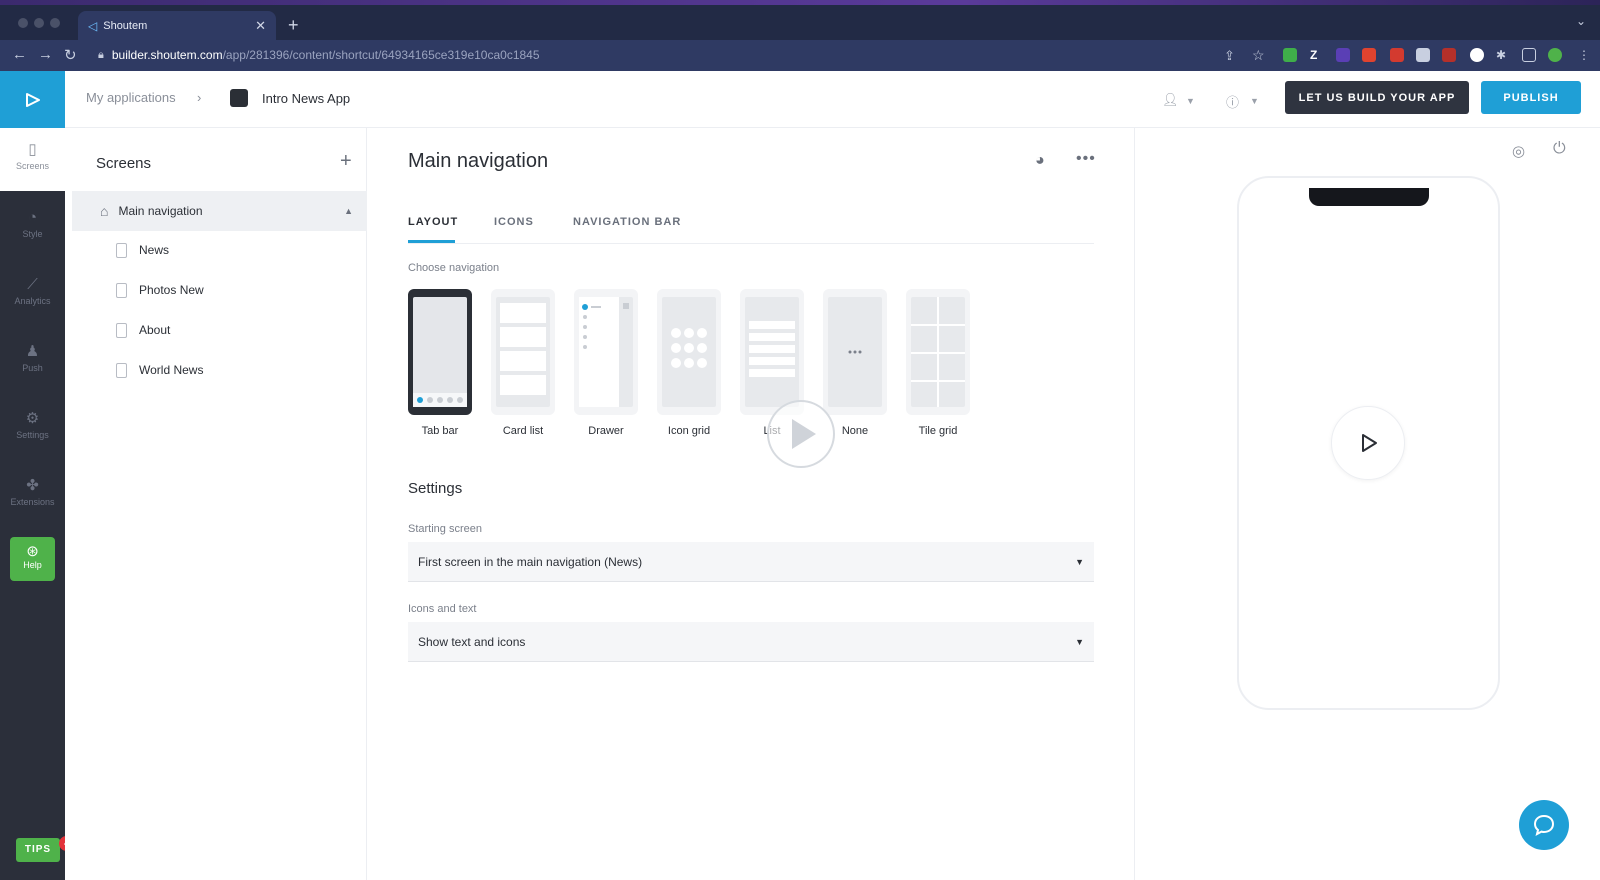 The image size is (1600, 880). Describe the element at coordinates (199, 97) in the screenshot. I see `chevron-right-icon: ›` at that location.